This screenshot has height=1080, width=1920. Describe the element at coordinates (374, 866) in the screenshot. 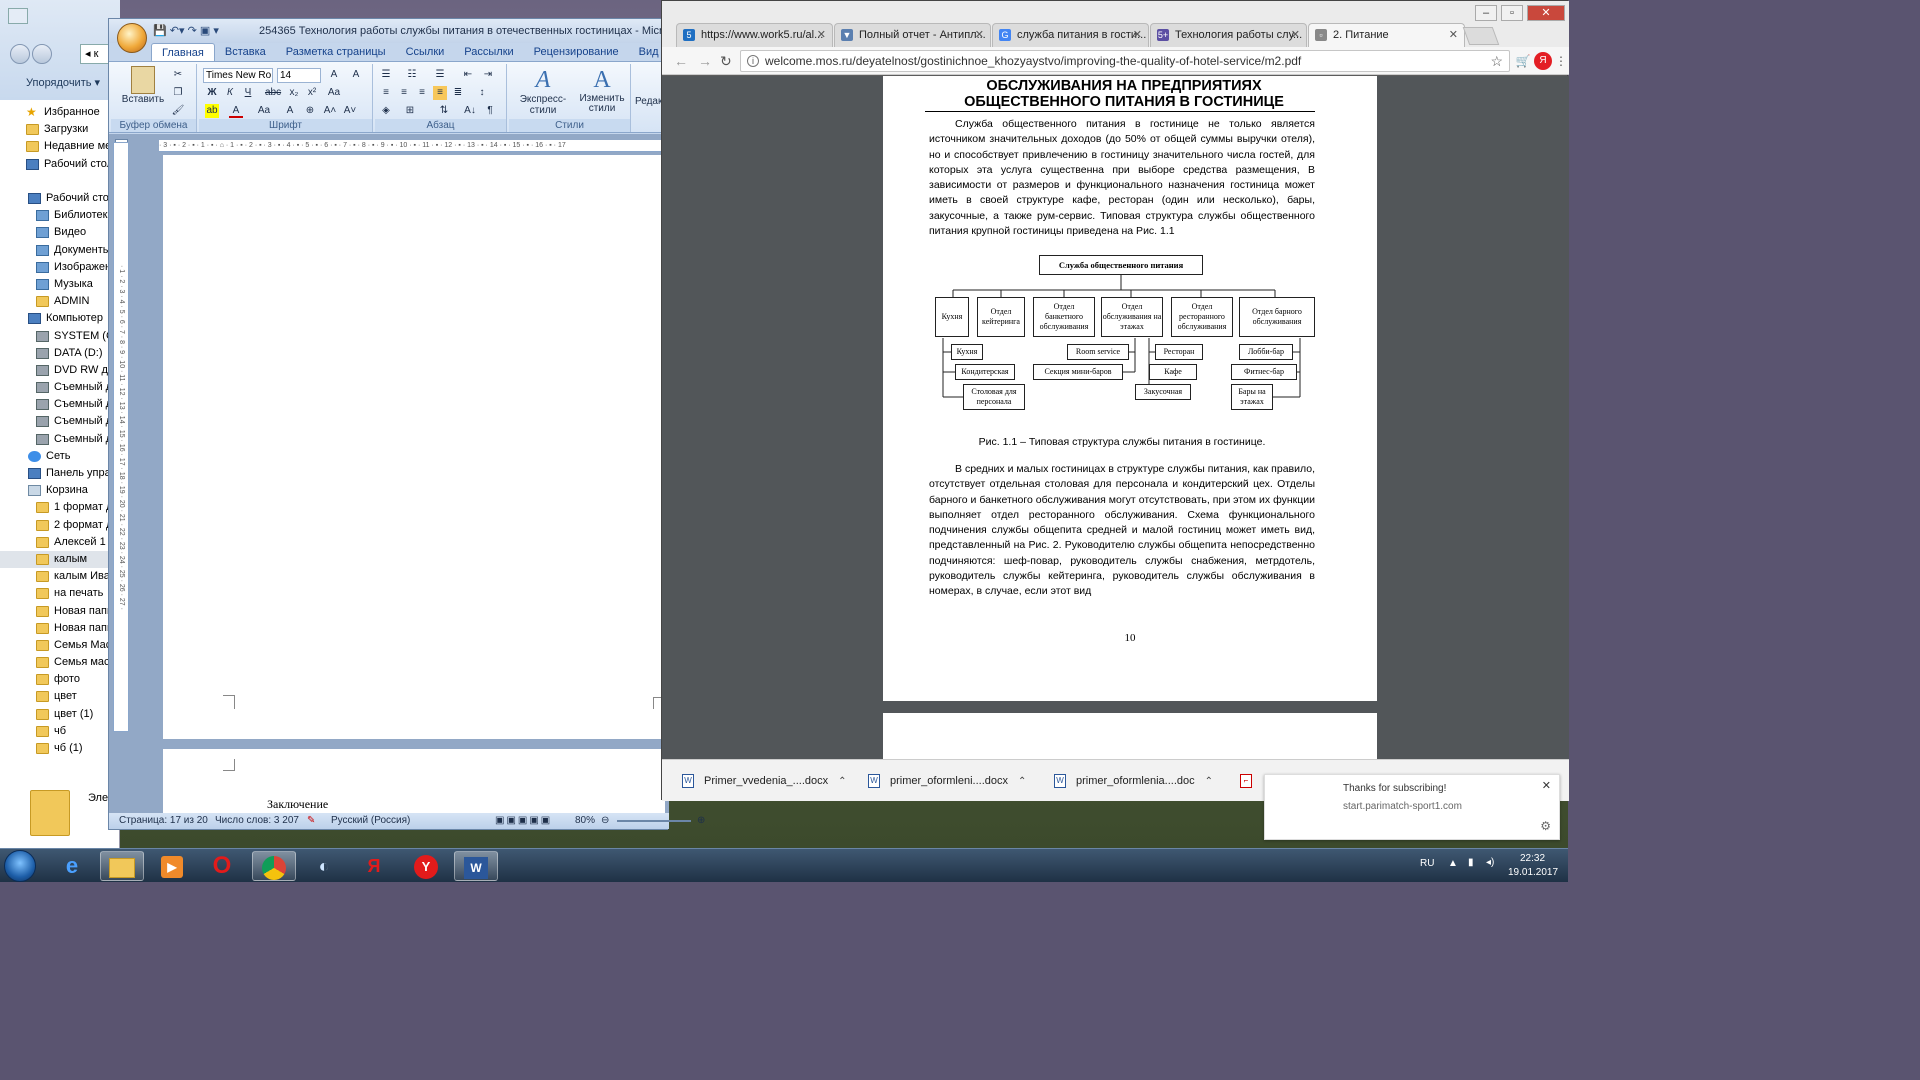

I see `yandex-icon: Я` at that location.